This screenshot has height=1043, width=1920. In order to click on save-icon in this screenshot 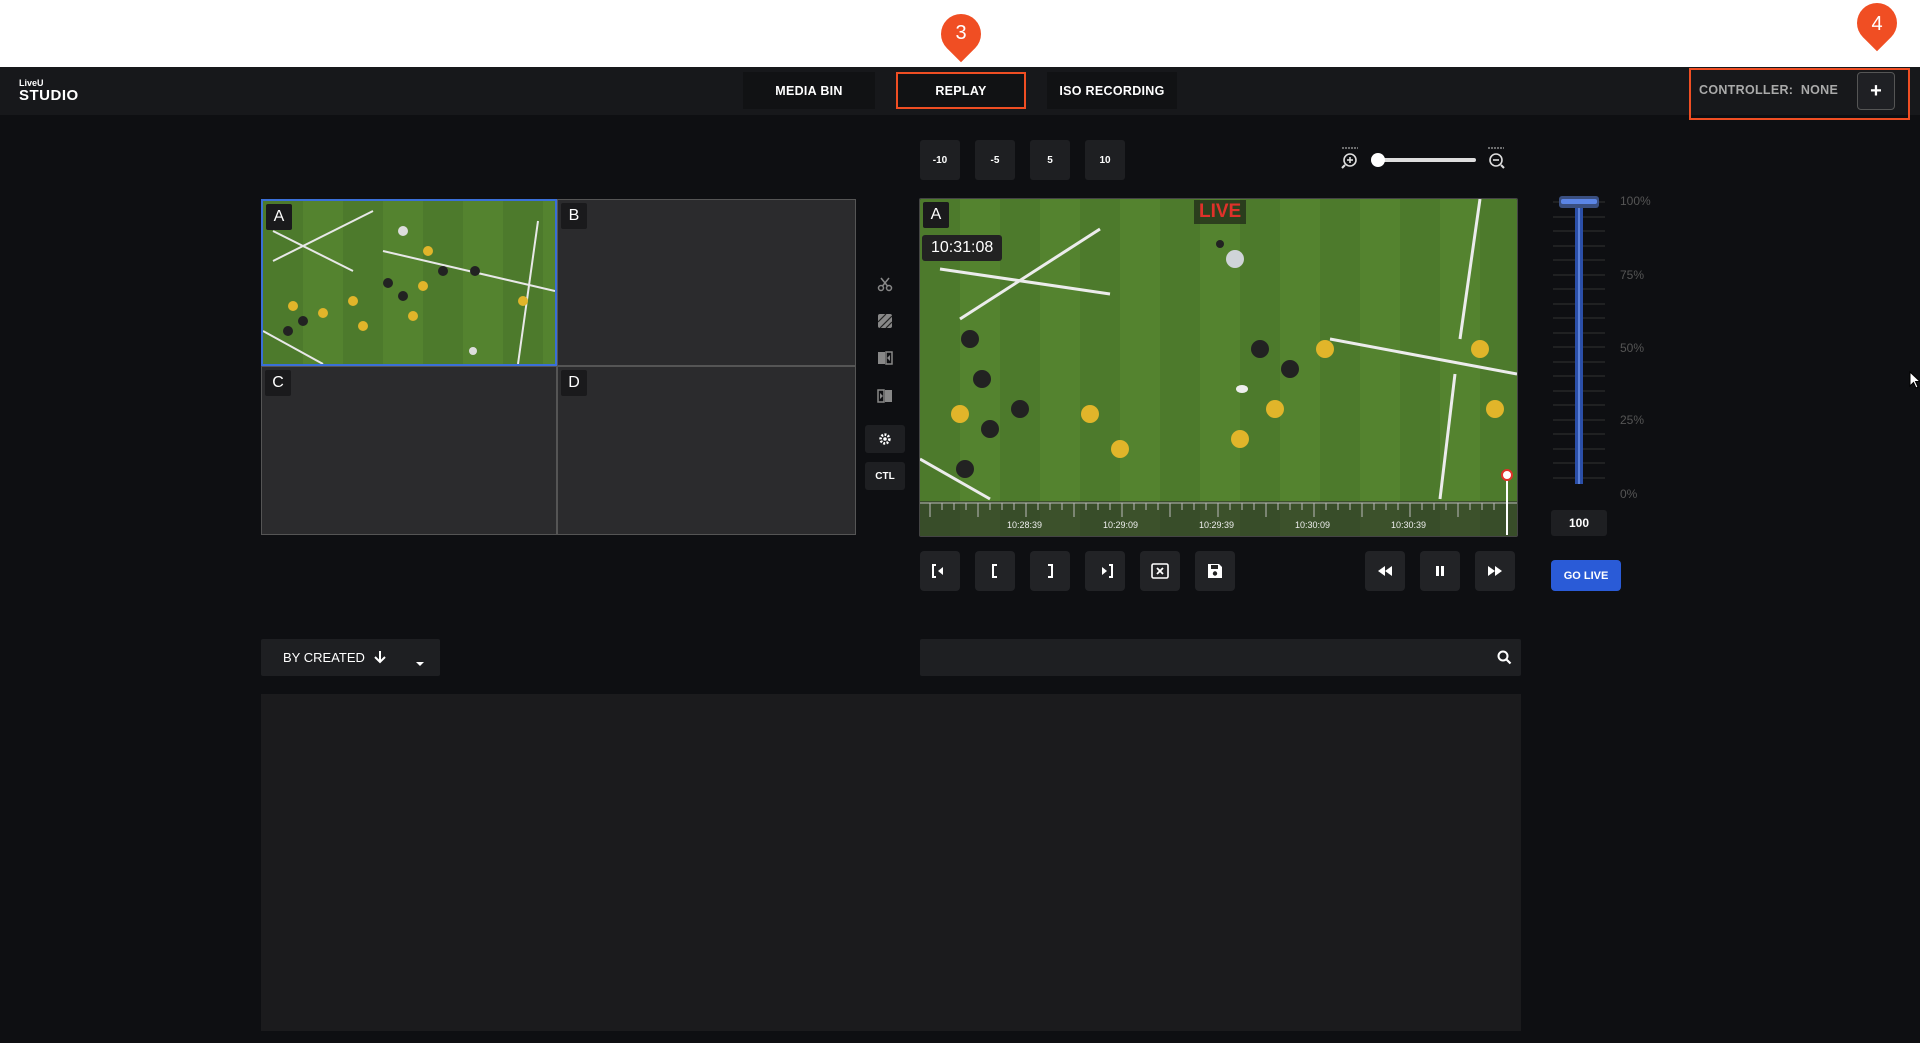, I will do `click(1215, 571)`.